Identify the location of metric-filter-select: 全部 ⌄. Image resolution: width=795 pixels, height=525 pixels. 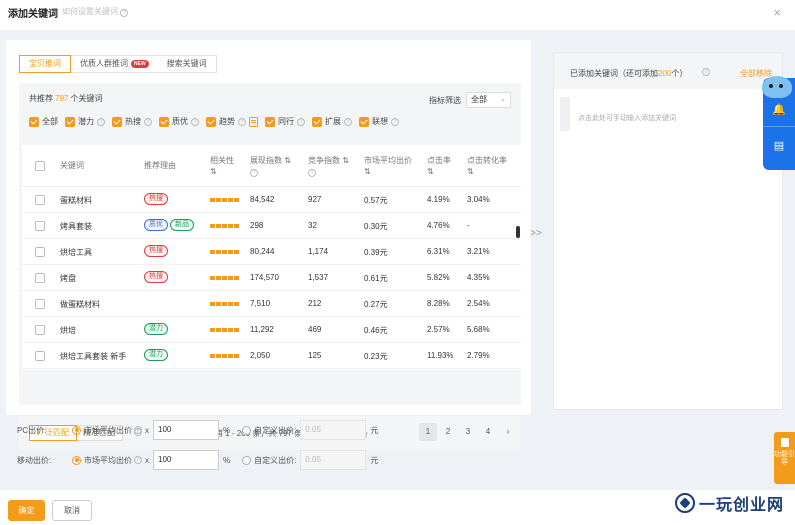
(488, 100).